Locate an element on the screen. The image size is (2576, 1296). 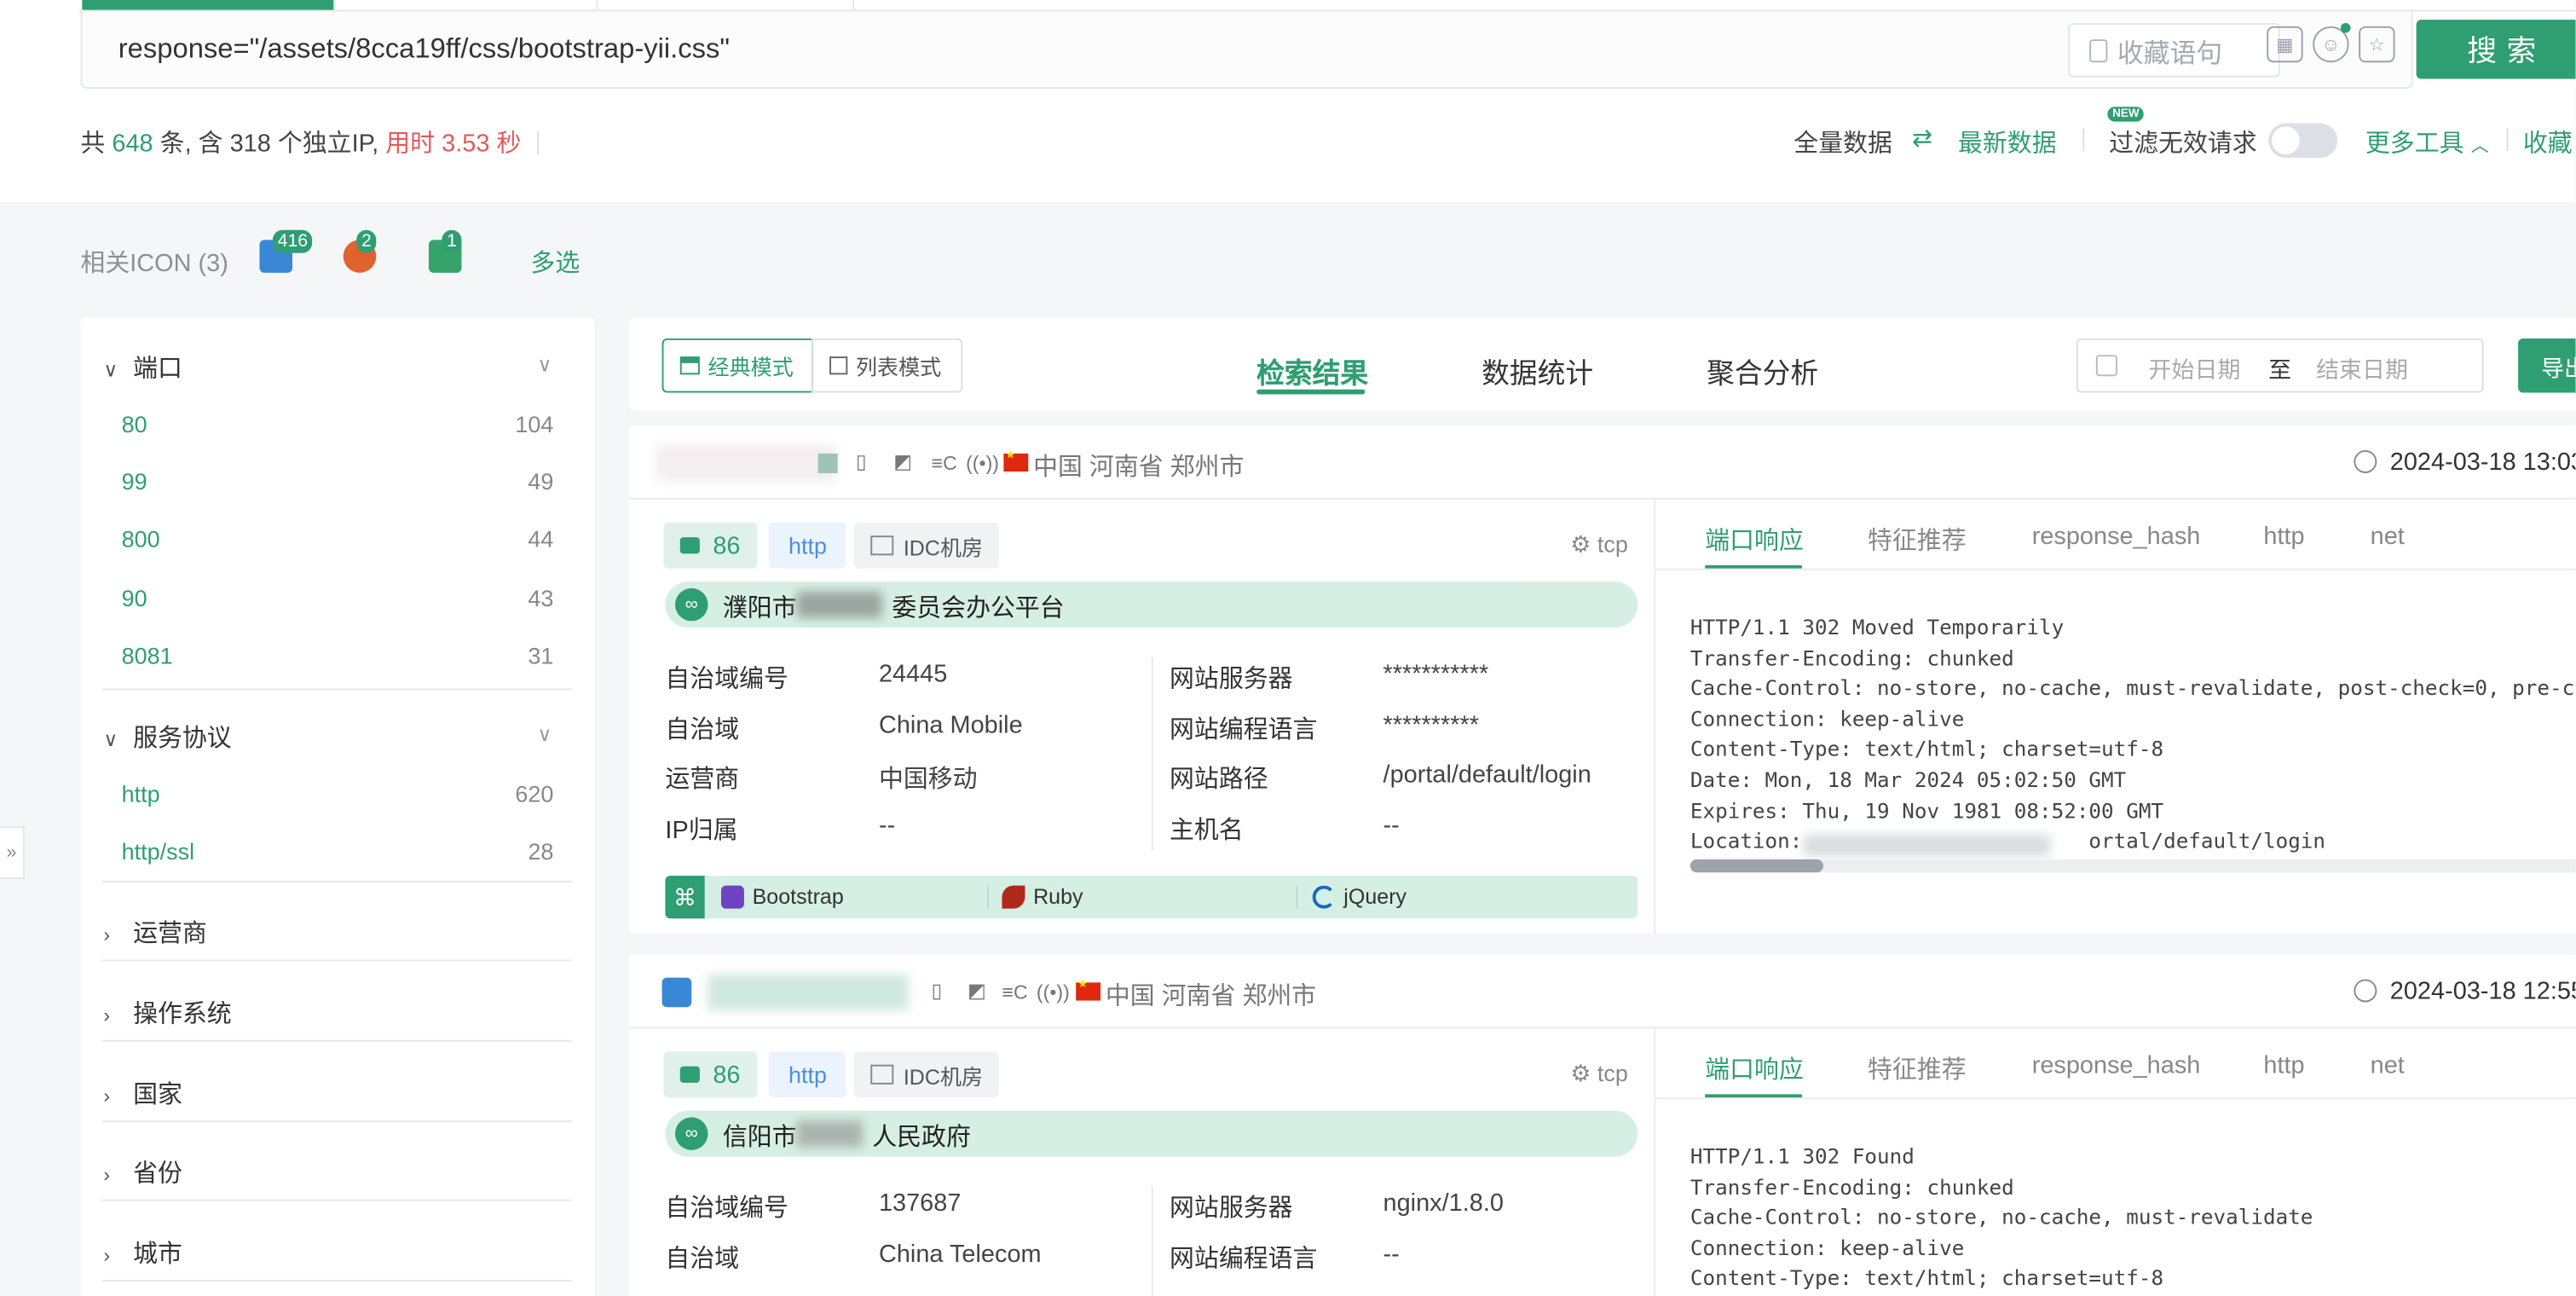
tab-statistics: 数据统计 is located at coordinates (1537, 370).